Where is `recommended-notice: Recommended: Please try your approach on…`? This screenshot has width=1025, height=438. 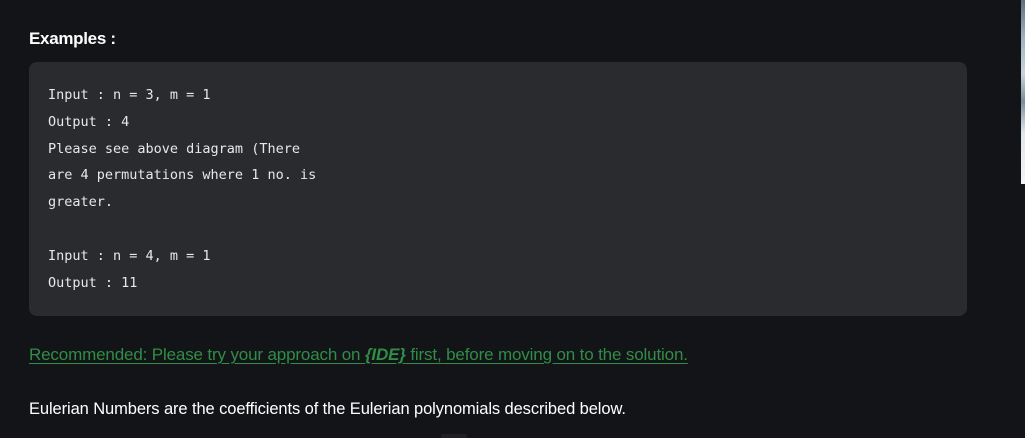
recommended-notice: Recommended: Please try your approach on… is located at coordinates (358, 355).